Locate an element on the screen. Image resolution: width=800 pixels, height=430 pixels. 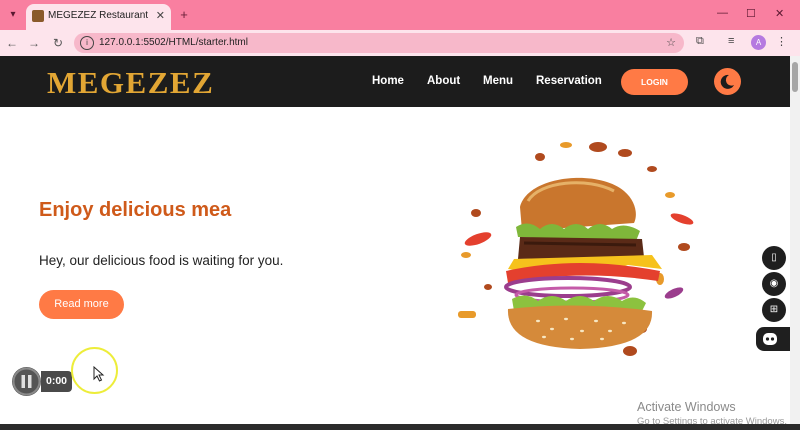
book-icon: ▯ is located at coordinates (774, 257).